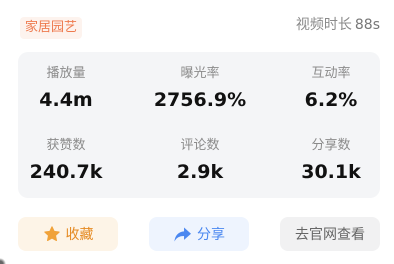 The height and width of the screenshot is (264, 394). Describe the element at coordinates (5, 259) in the screenshot. I see `corner-shadow` at that location.